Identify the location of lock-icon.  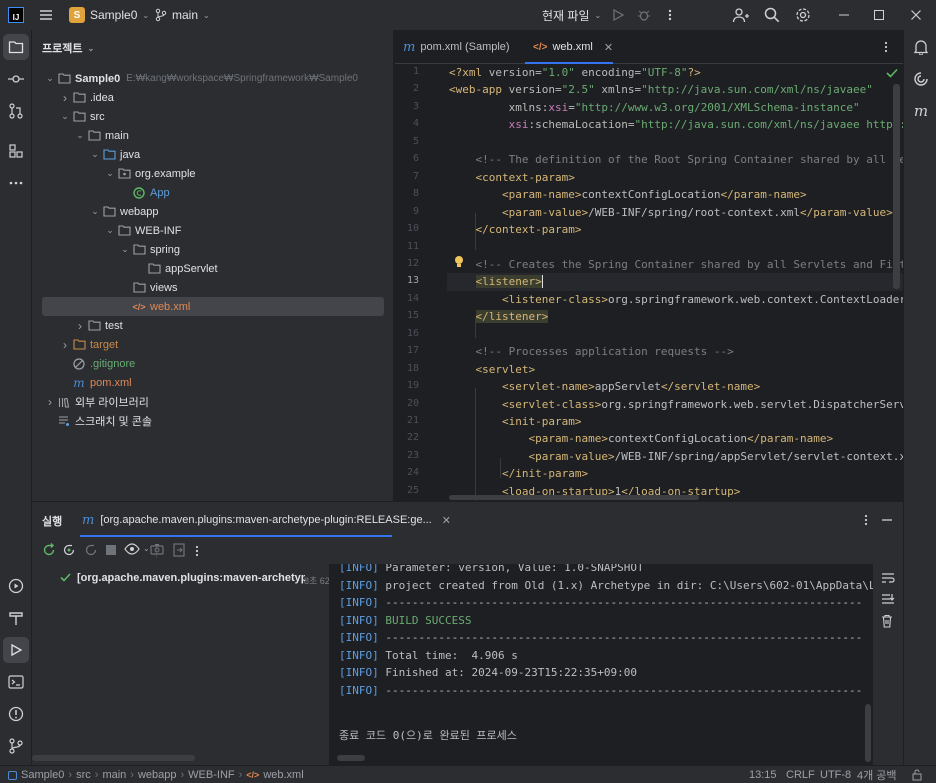
(917, 774).